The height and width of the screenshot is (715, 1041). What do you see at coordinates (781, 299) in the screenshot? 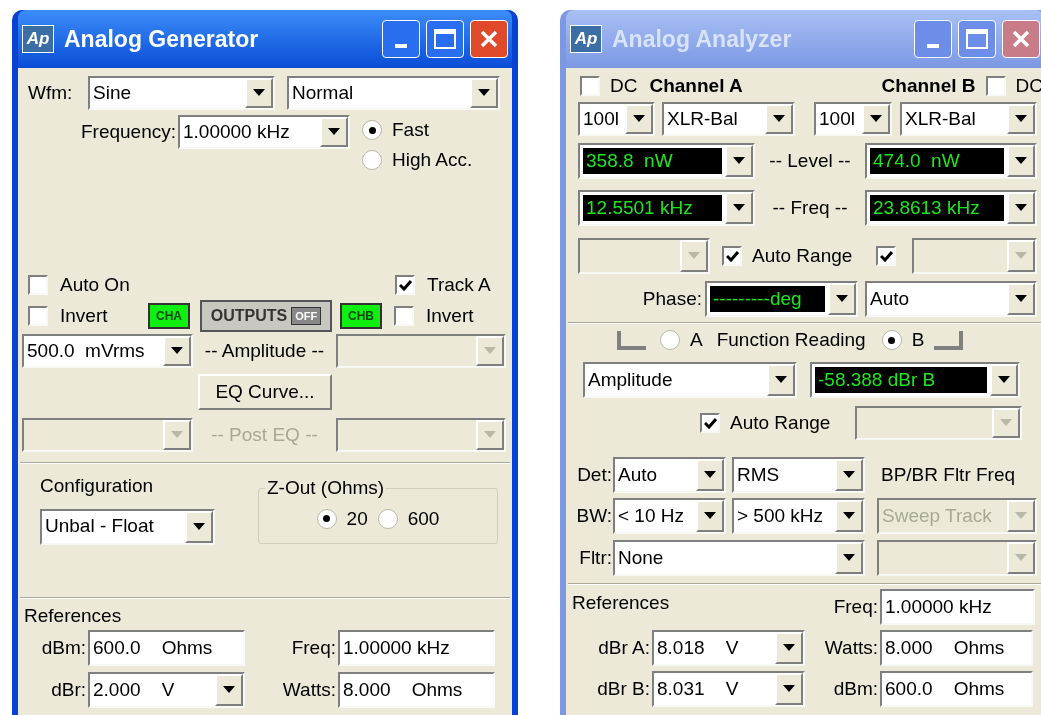
I see `dropdown: ---------deg` at bounding box center [781, 299].